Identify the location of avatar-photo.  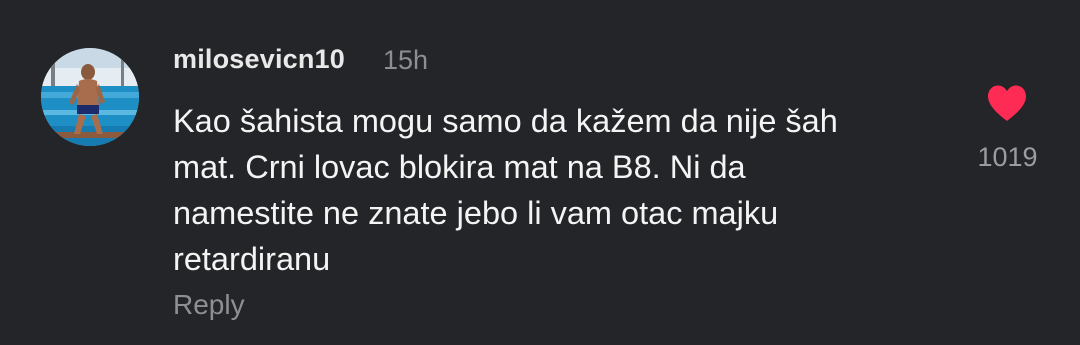
(90, 97).